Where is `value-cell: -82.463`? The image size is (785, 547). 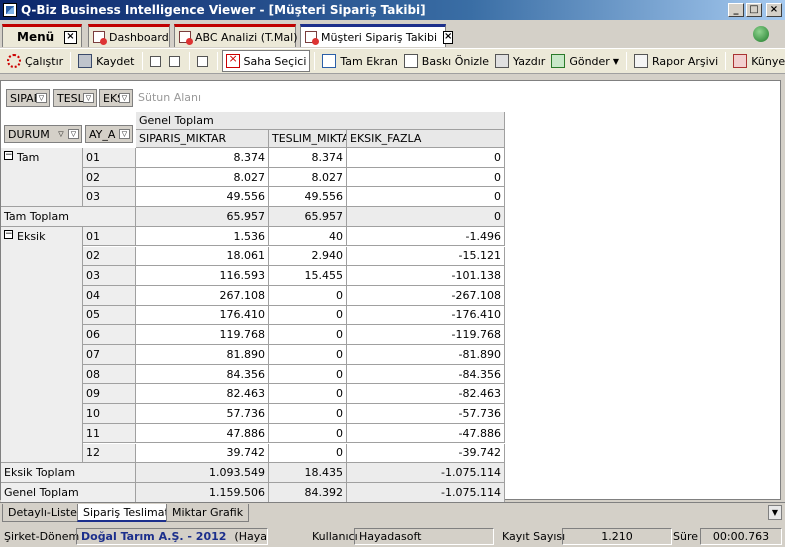 value-cell: -82.463 is located at coordinates (426, 394).